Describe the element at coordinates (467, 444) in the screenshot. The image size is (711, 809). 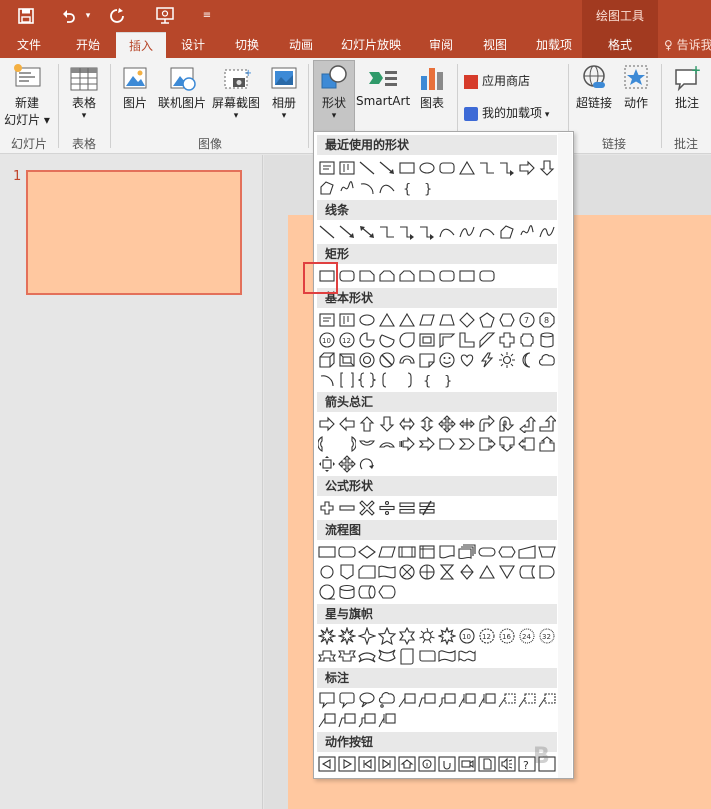
I see `chevron-shape-icon` at that location.